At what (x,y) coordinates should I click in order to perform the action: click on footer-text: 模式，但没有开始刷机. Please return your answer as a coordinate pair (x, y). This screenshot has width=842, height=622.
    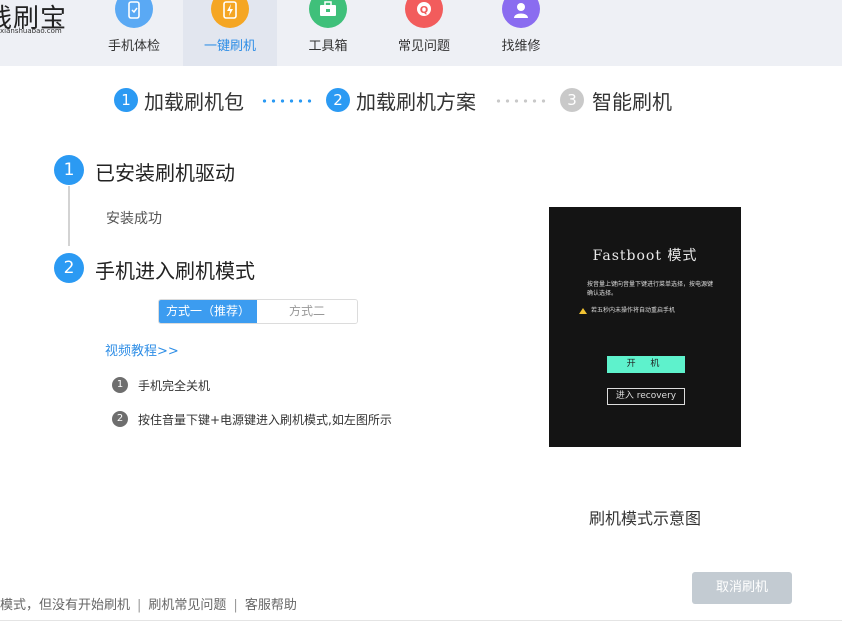
    Looking at the image, I should click on (65, 605).